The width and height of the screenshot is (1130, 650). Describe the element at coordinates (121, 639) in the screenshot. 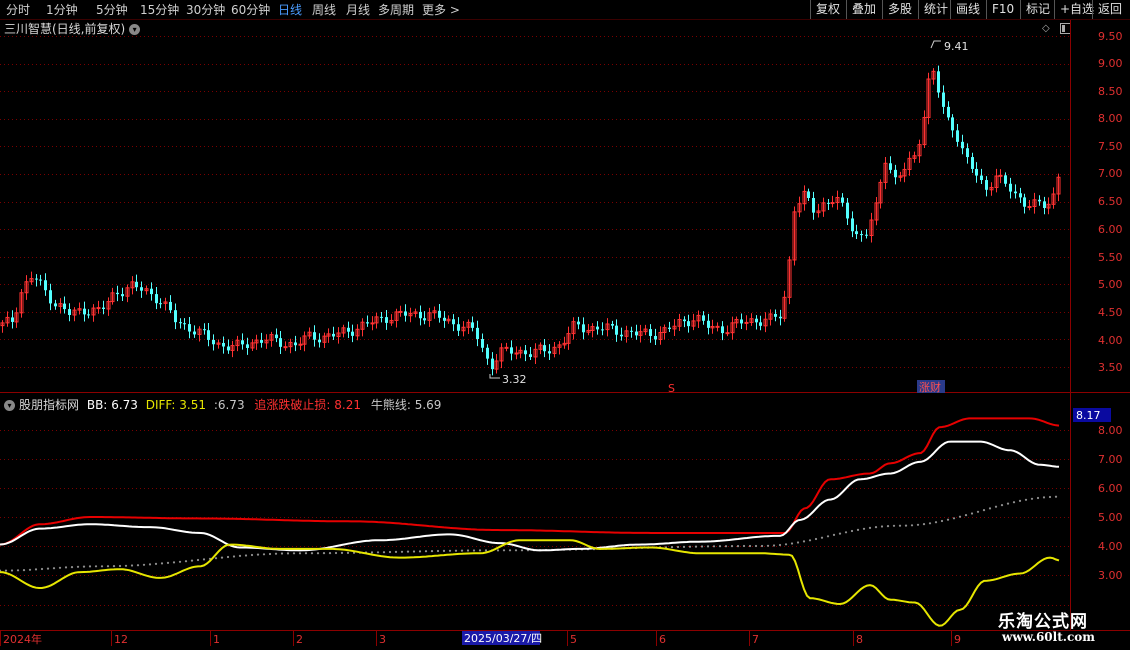

I see `time-tick: 12` at that location.